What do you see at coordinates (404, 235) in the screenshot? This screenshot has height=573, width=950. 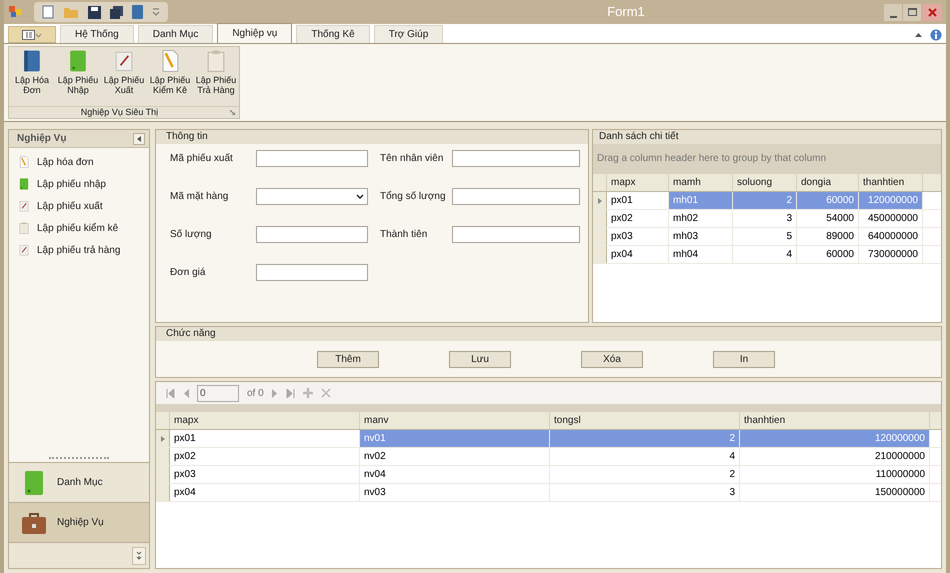 I see `field-label: Thành tiên` at bounding box center [404, 235].